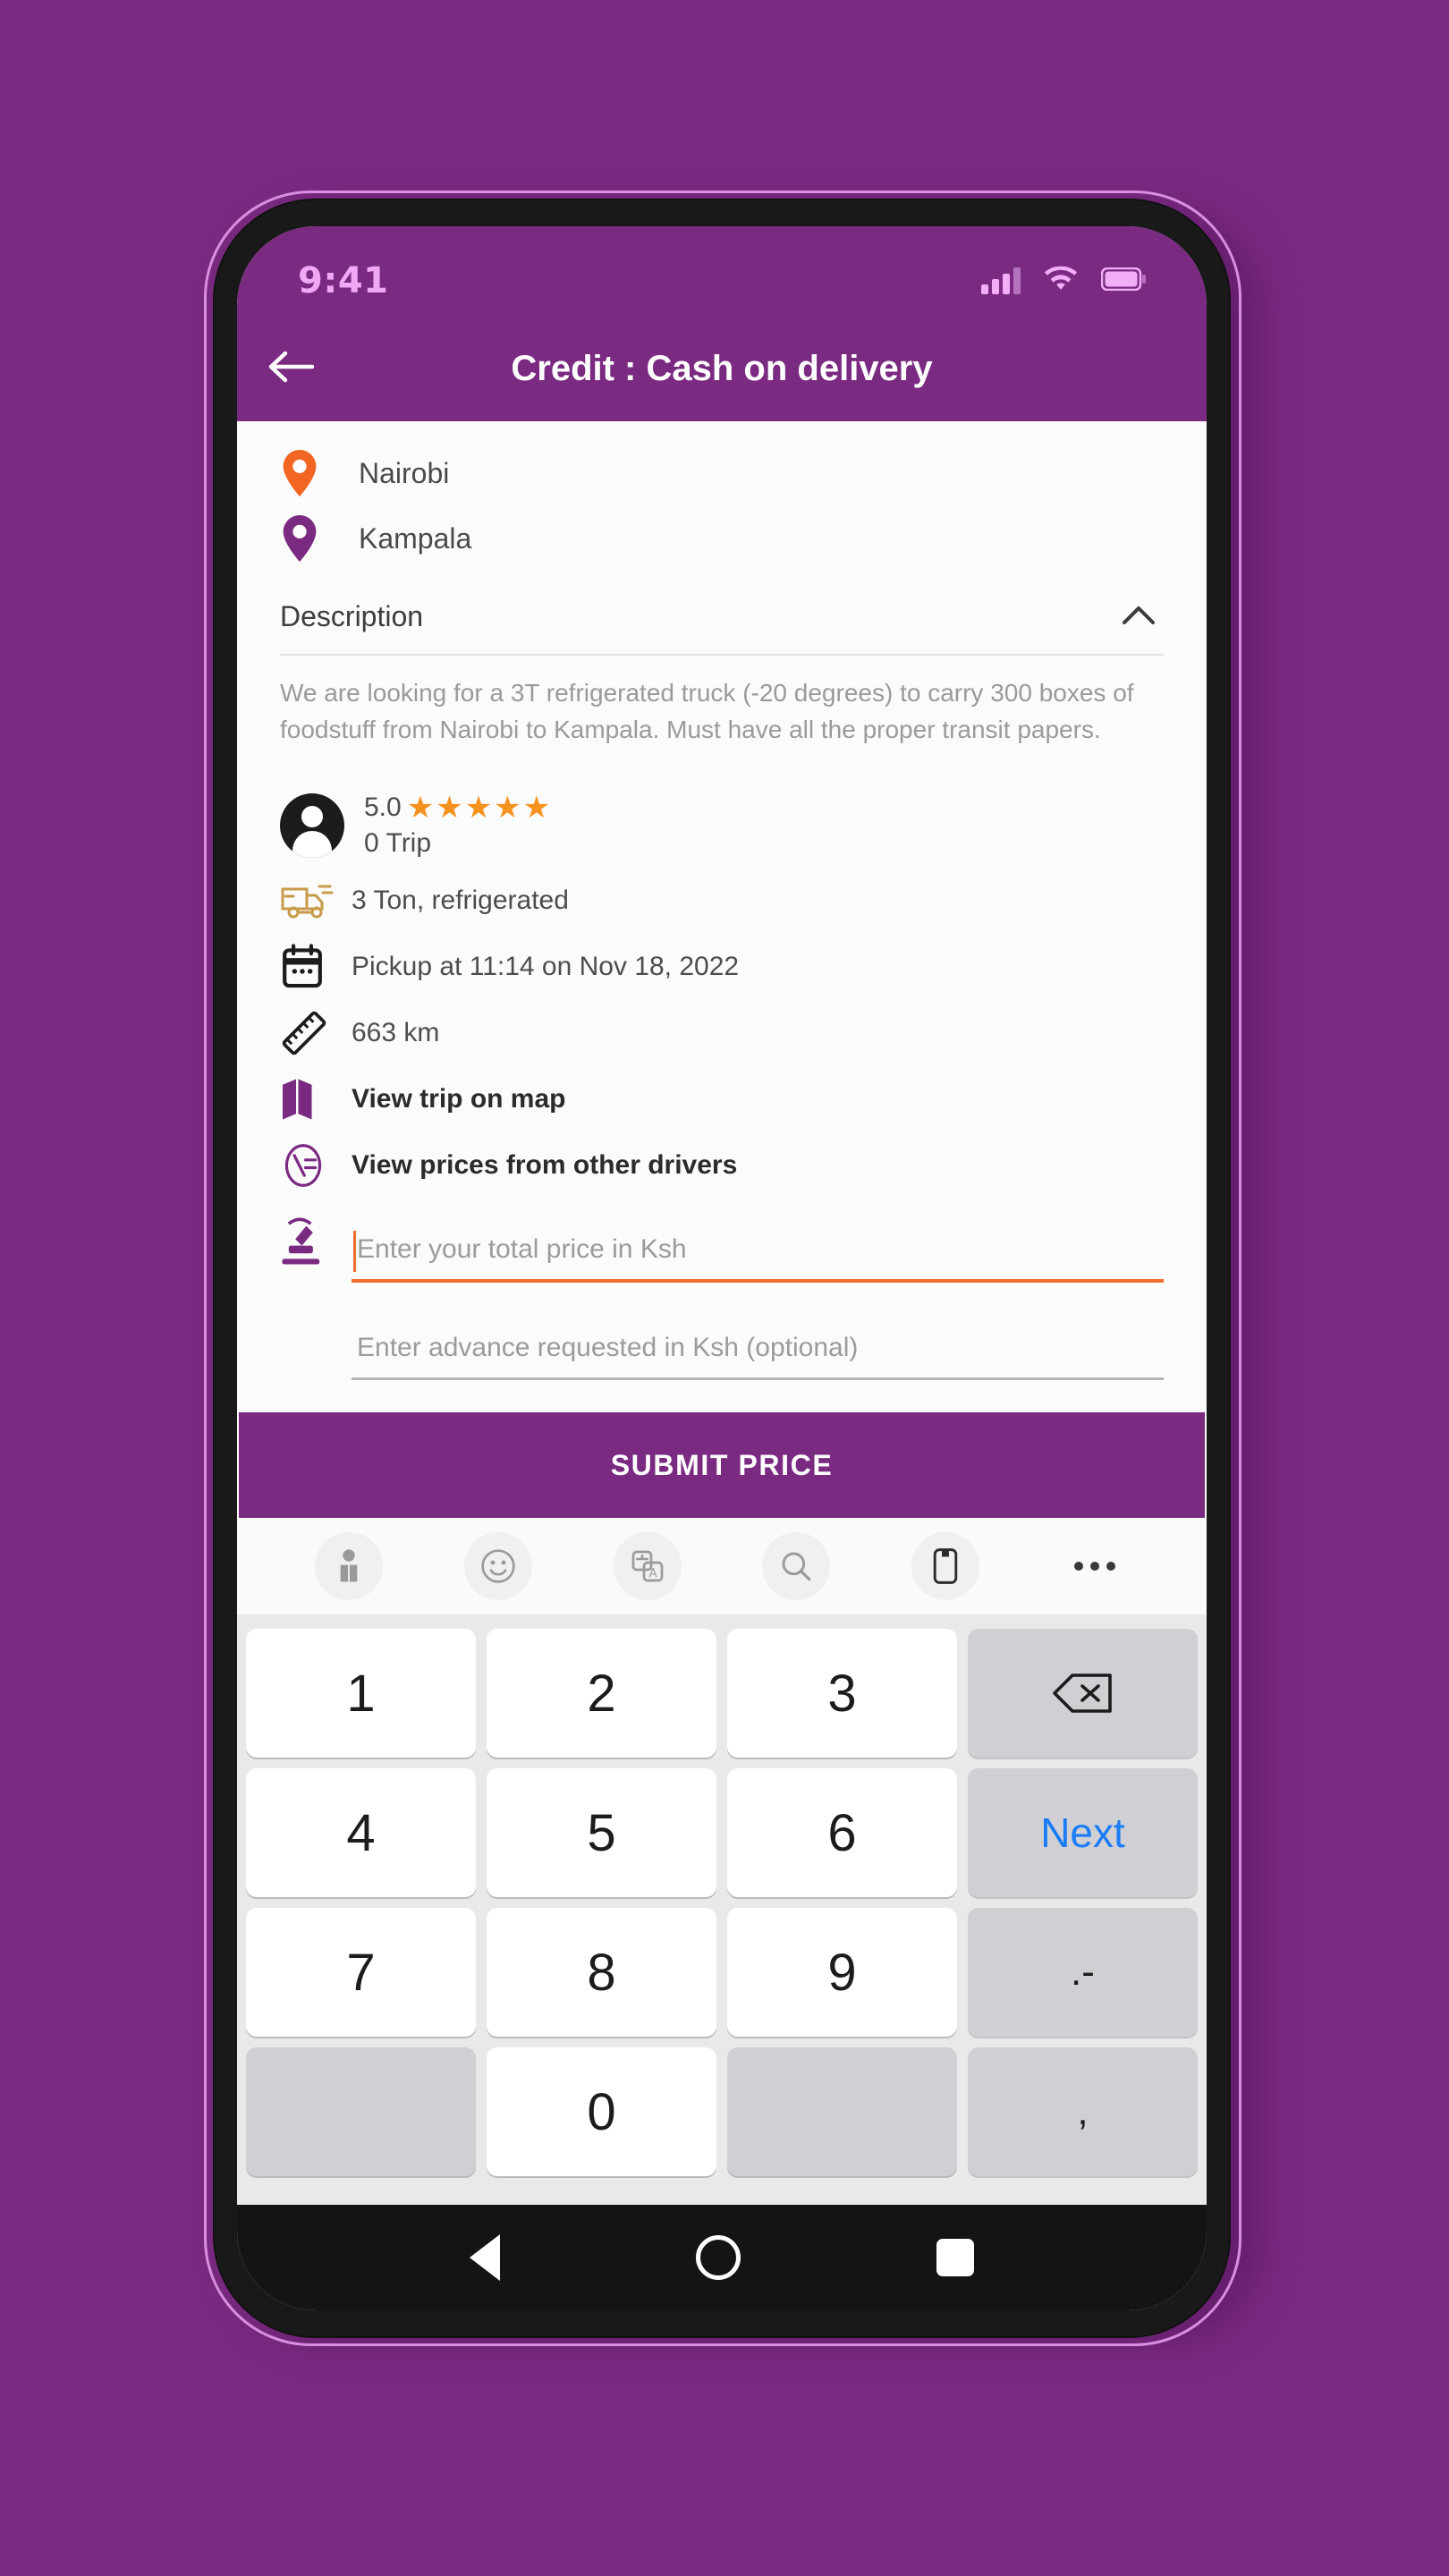 This screenshot has height=2576, width=1449. What do you see at coordinates (309, 1249) in the screenshot?
I see `auction-gavel-icon` at bounding box center [309, 1249].